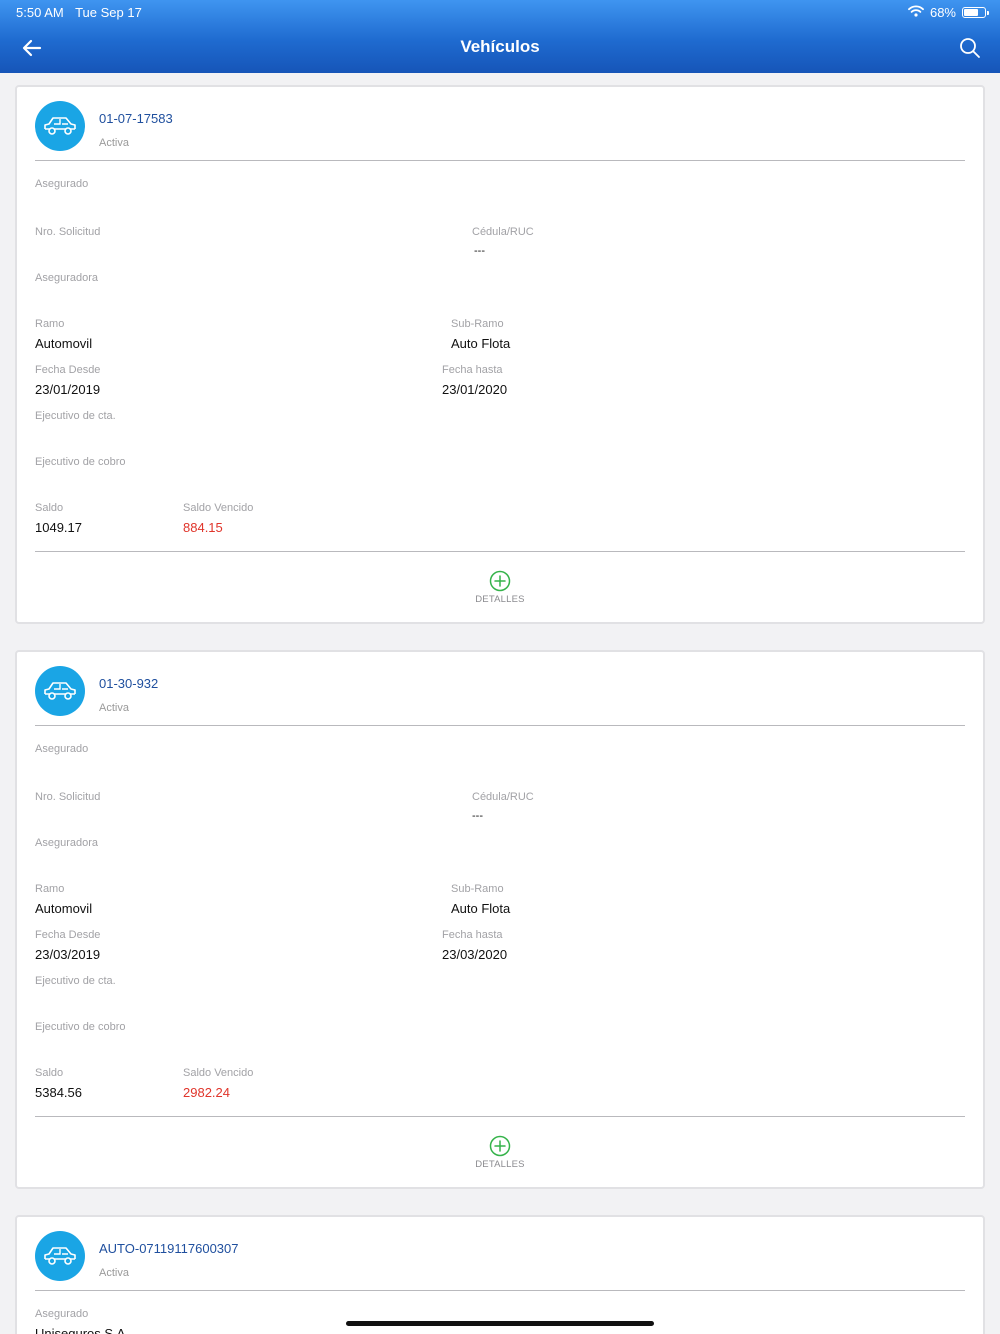 This screenshot has width=1000, height=1334. Describe the element at coordinates (475, 389) in the screenshot. I see `fecha-hasta-value: 23/01/2020` at that location.